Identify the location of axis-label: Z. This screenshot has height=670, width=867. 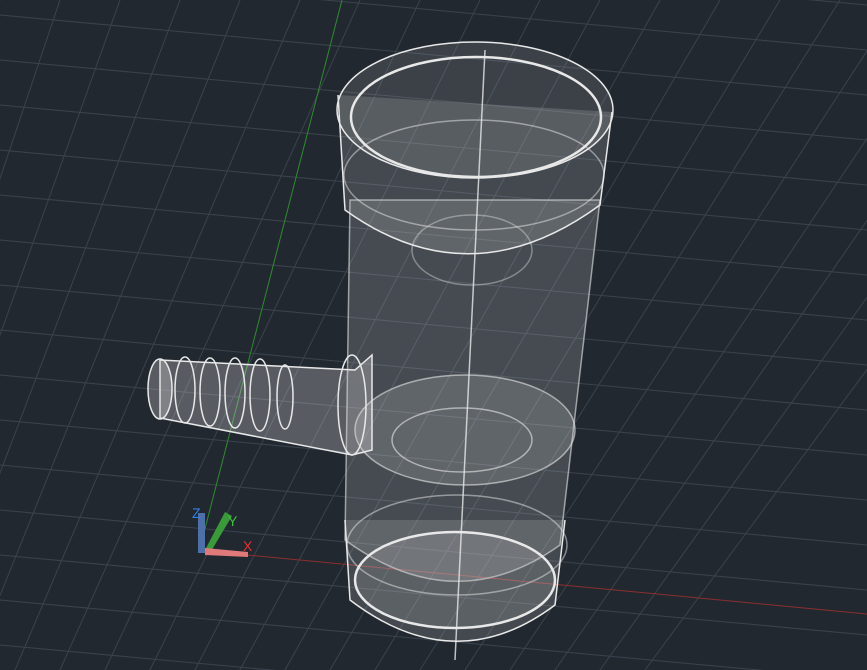
(196, 513).